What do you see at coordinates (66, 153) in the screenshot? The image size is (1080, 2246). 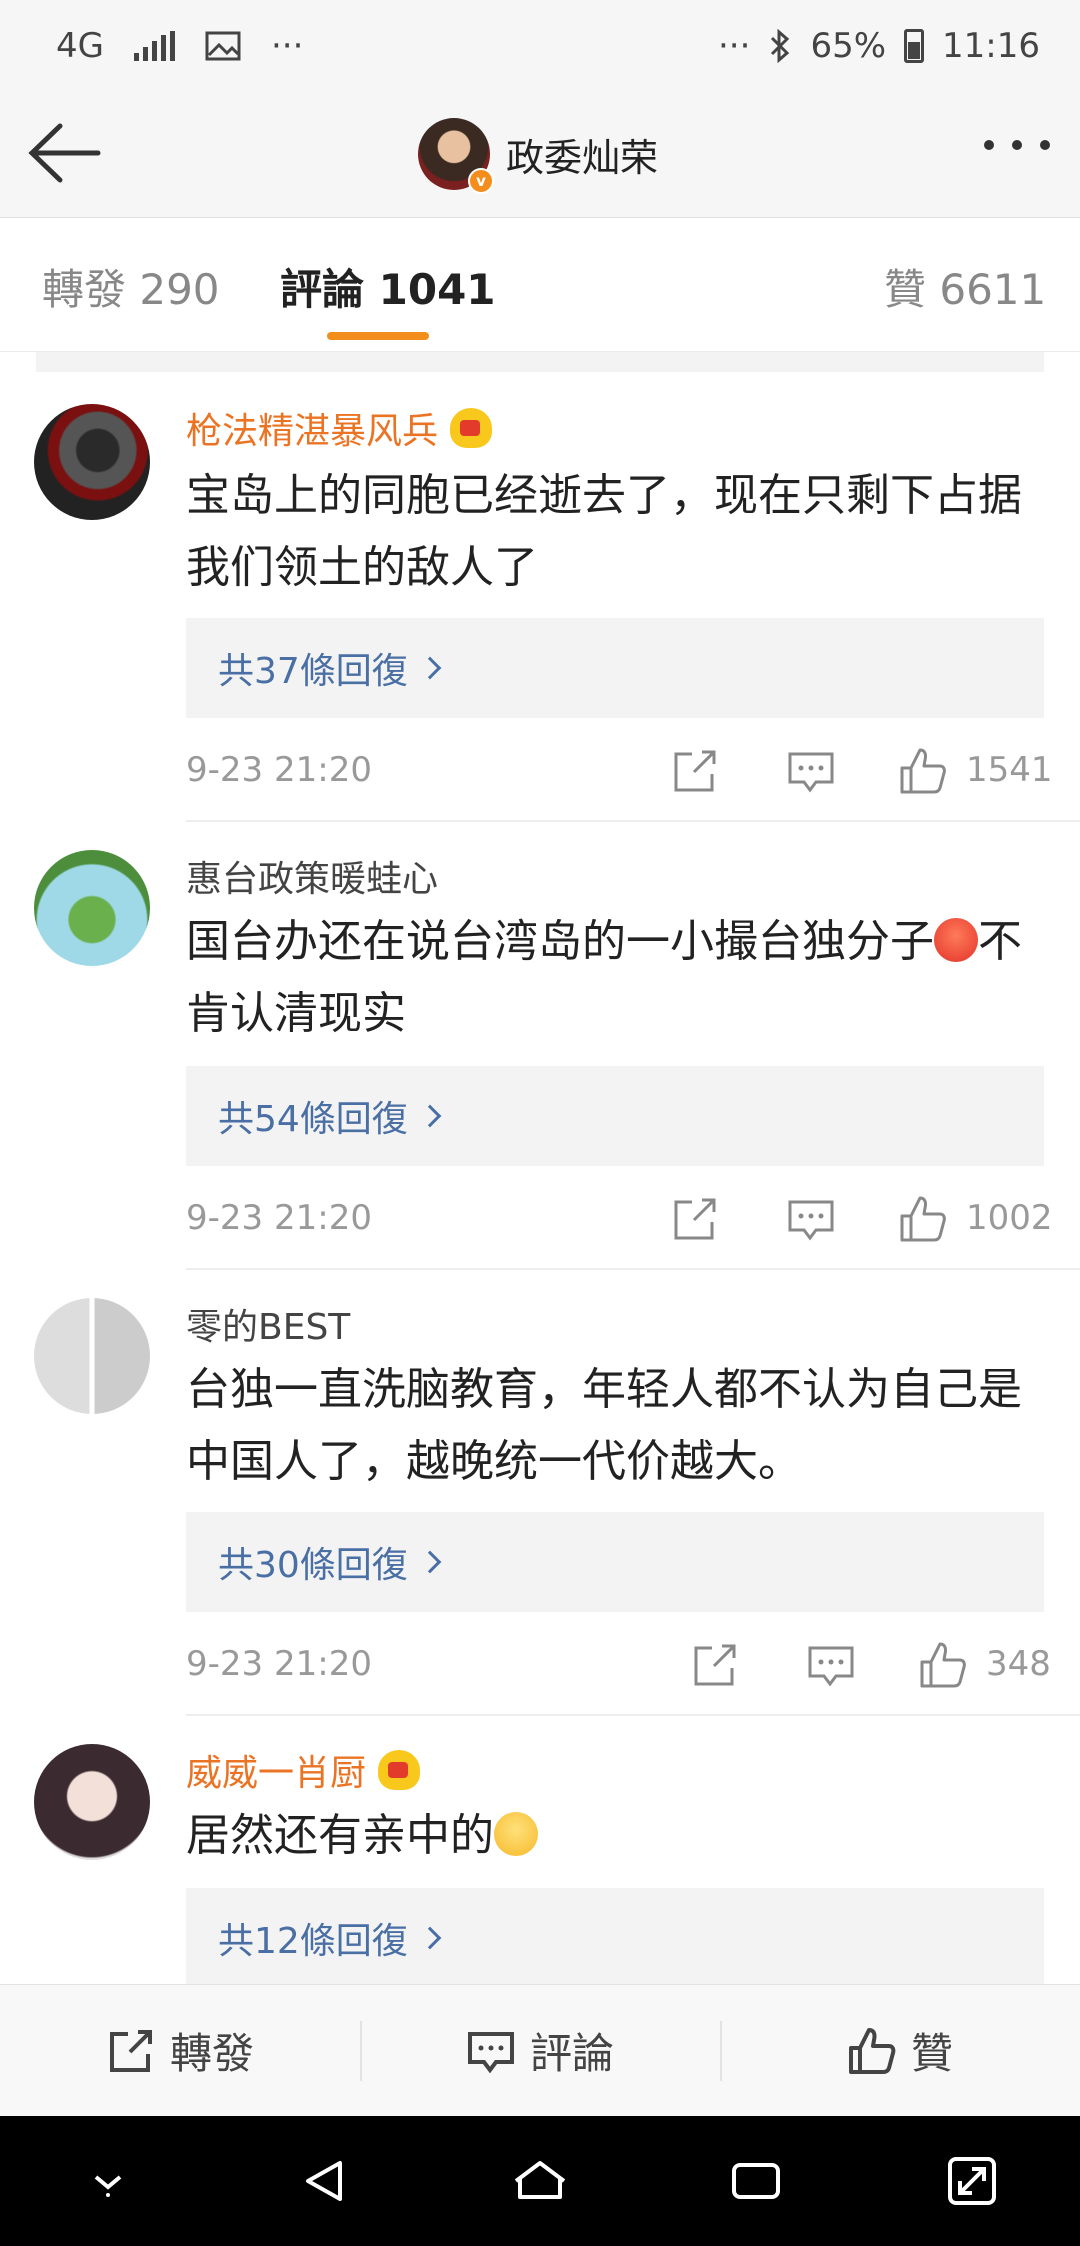 I see `back-arrow-icon` at bounding box center [66, 153].